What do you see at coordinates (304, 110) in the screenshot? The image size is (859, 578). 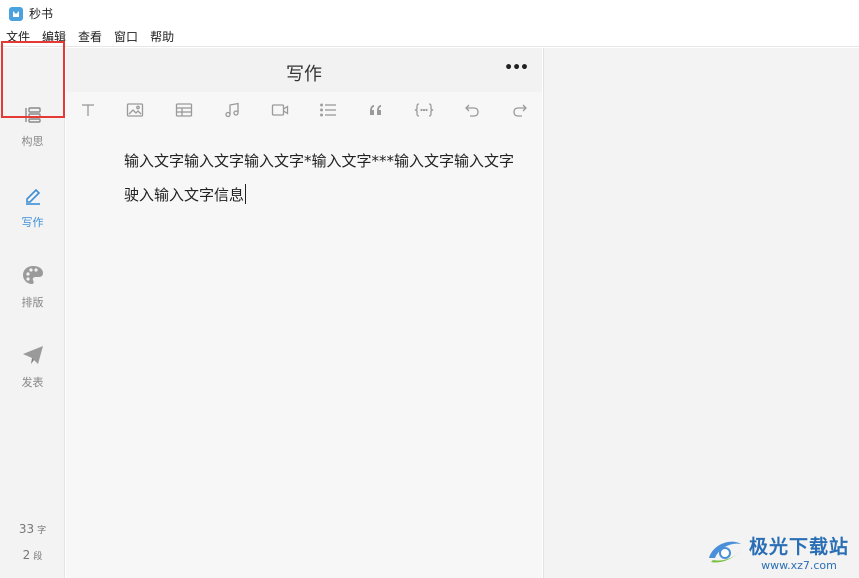 I see `editor-toolbar` at bounding box center [304, 110].